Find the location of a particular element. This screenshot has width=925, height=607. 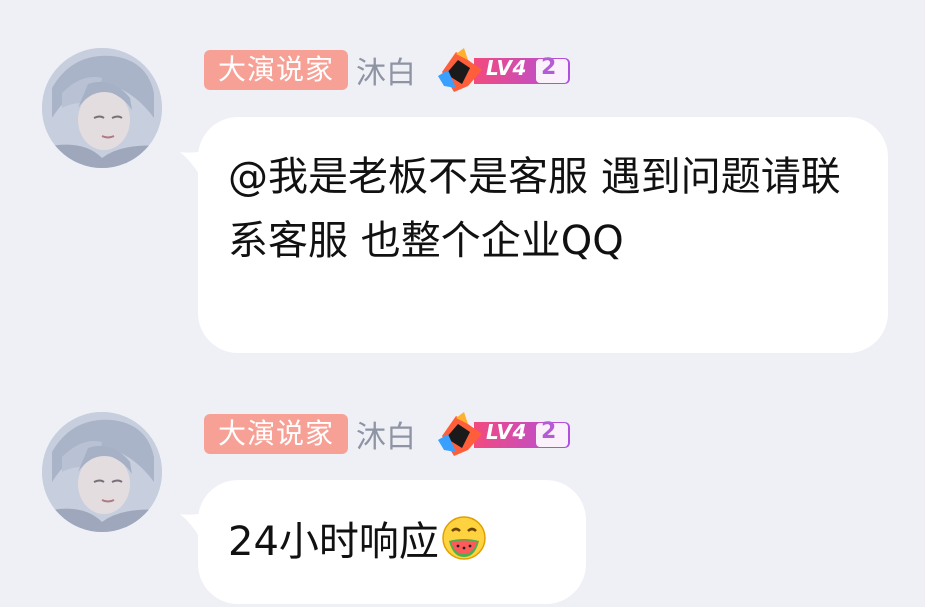

message-text: 24小时响应 is located at coordinates (333, 542).